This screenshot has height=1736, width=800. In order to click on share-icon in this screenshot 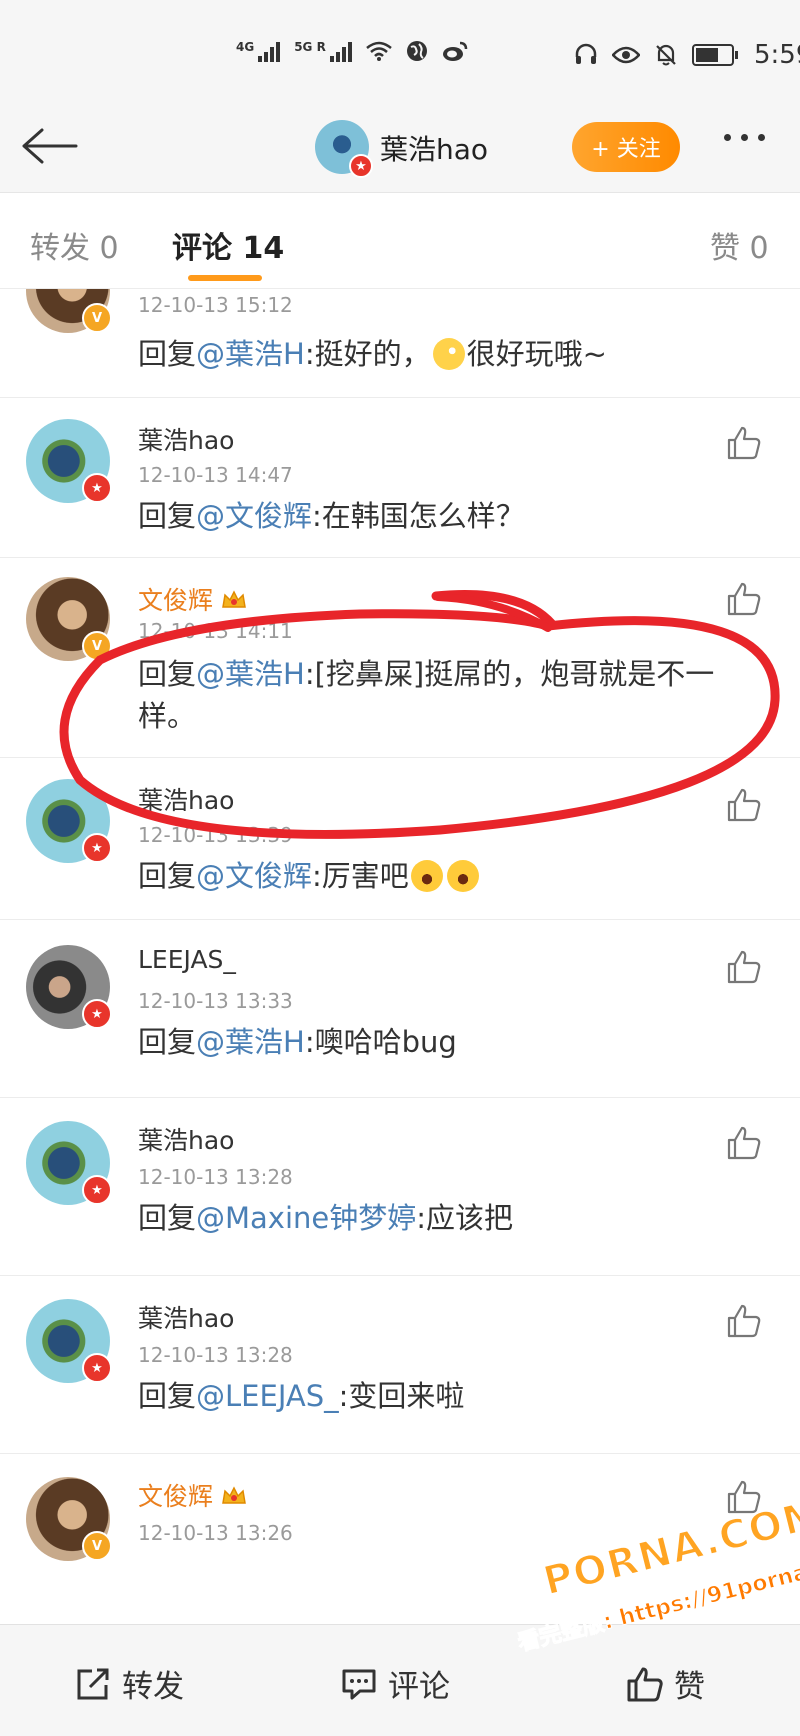, I will do `click(93, 1683)`.